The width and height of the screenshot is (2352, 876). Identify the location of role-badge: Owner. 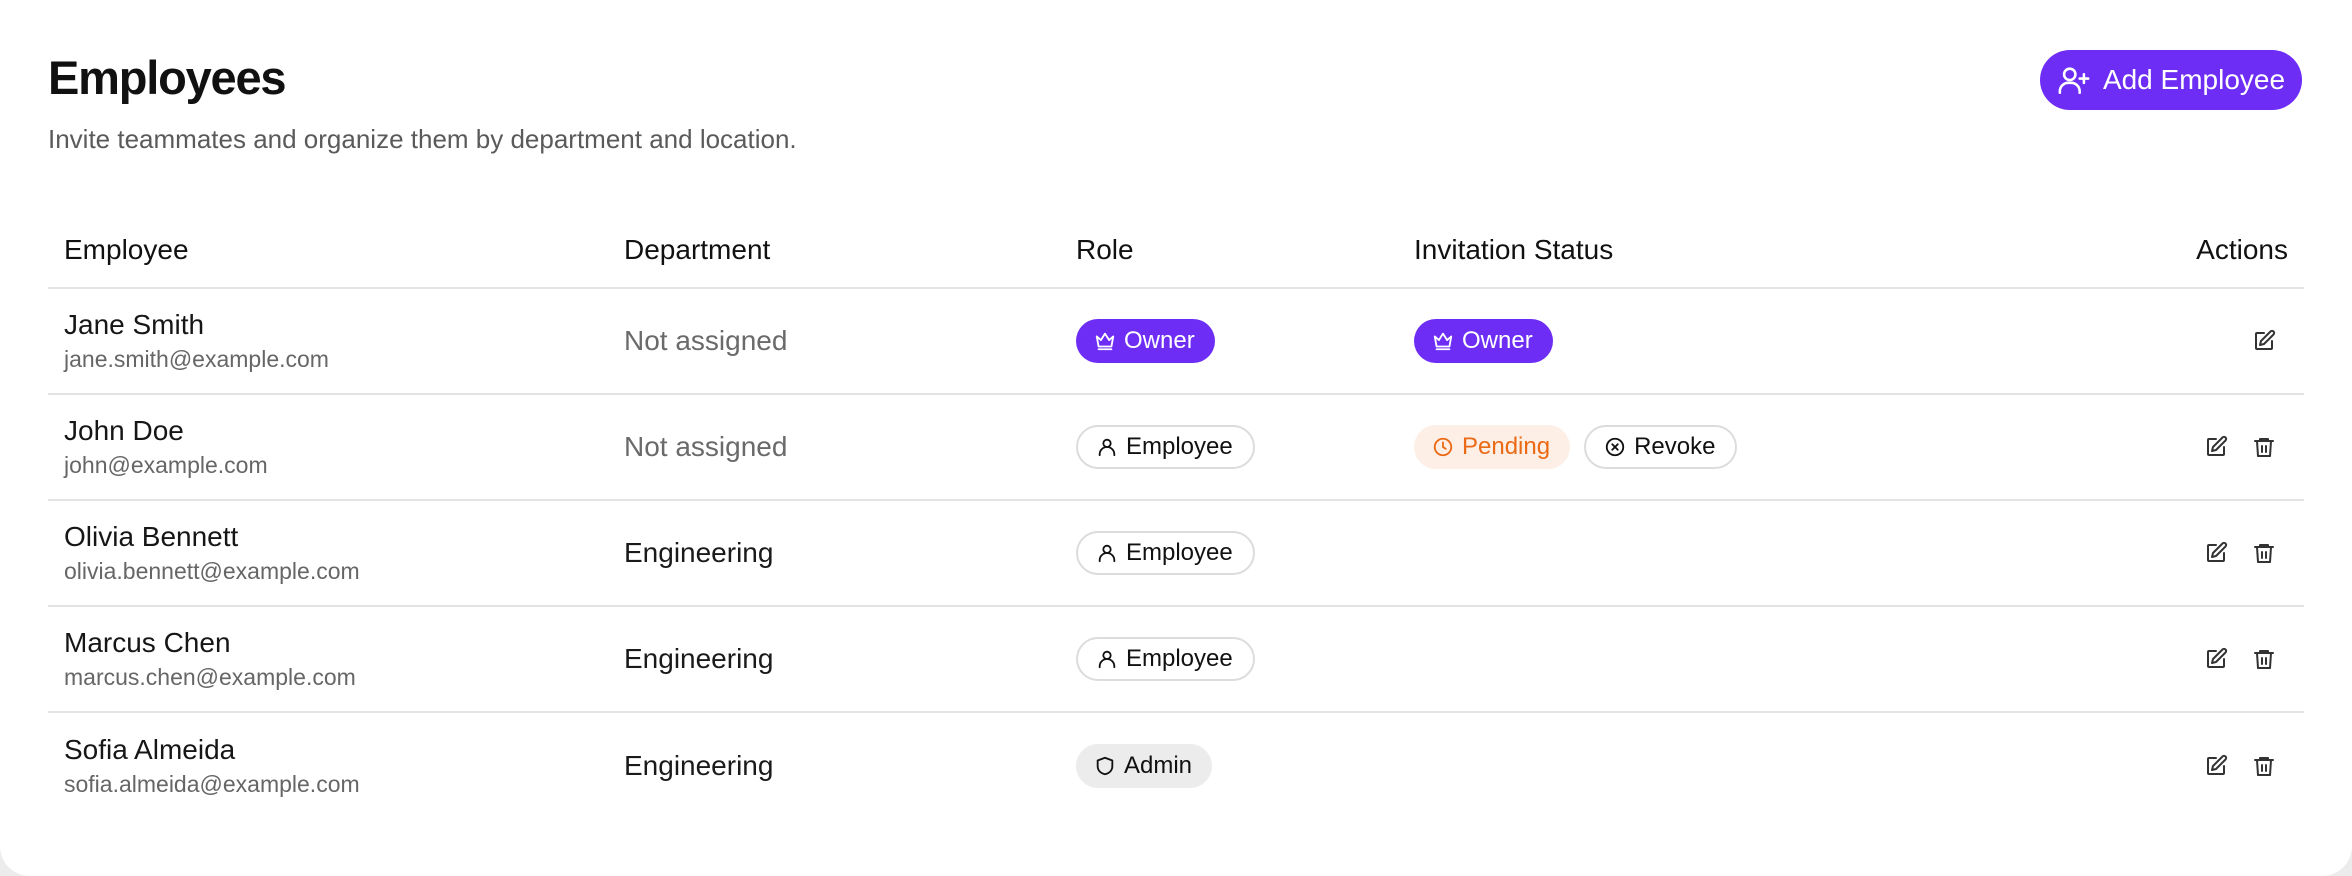
(1145, 341).